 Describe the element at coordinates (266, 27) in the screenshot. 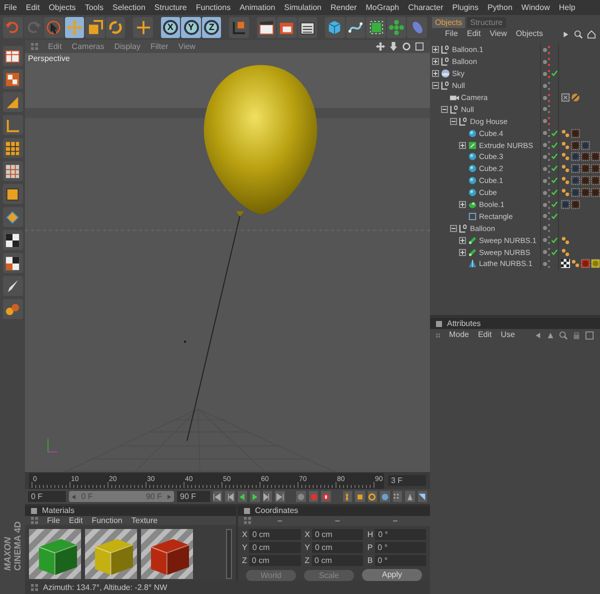

I see `render-view-button` at that location.